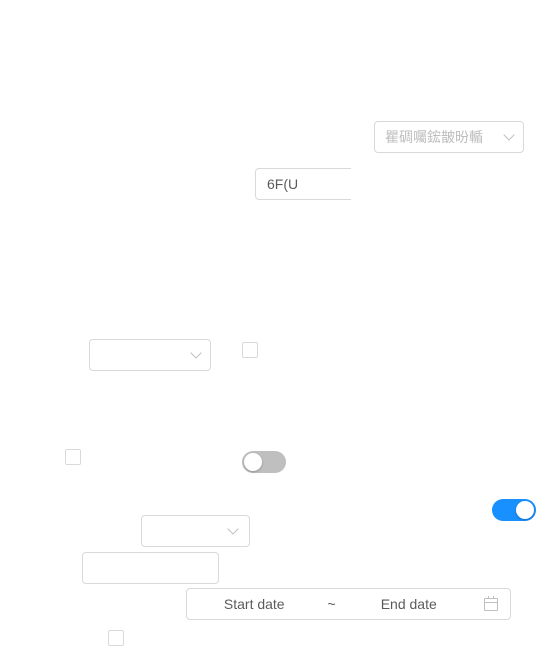  I want to click on start-date-input: Start date, so click(254, 604).